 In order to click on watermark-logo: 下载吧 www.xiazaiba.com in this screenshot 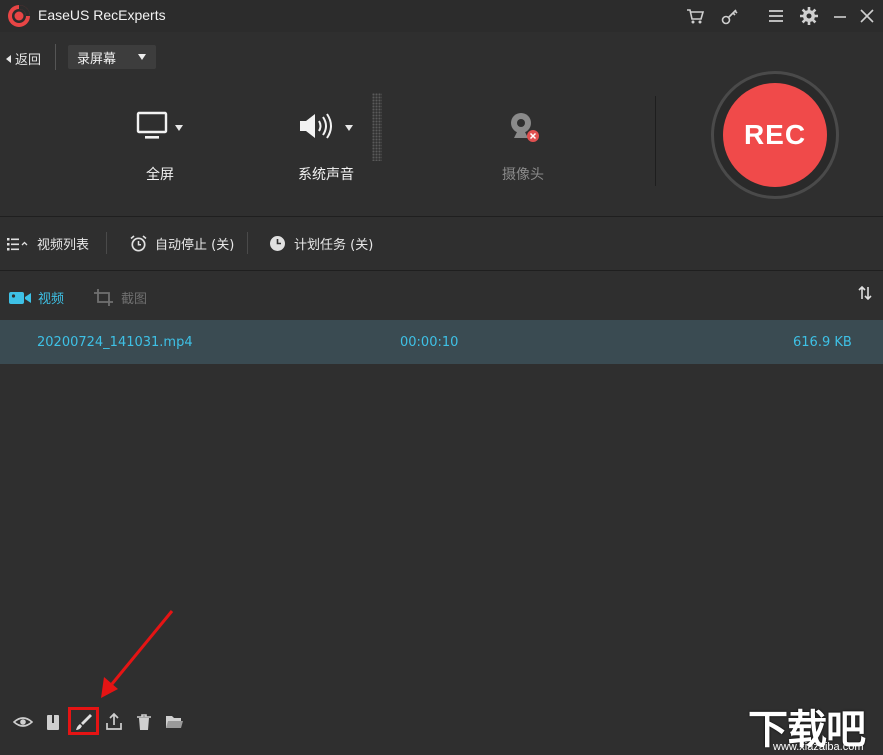, I will do `click(814, 725)`.